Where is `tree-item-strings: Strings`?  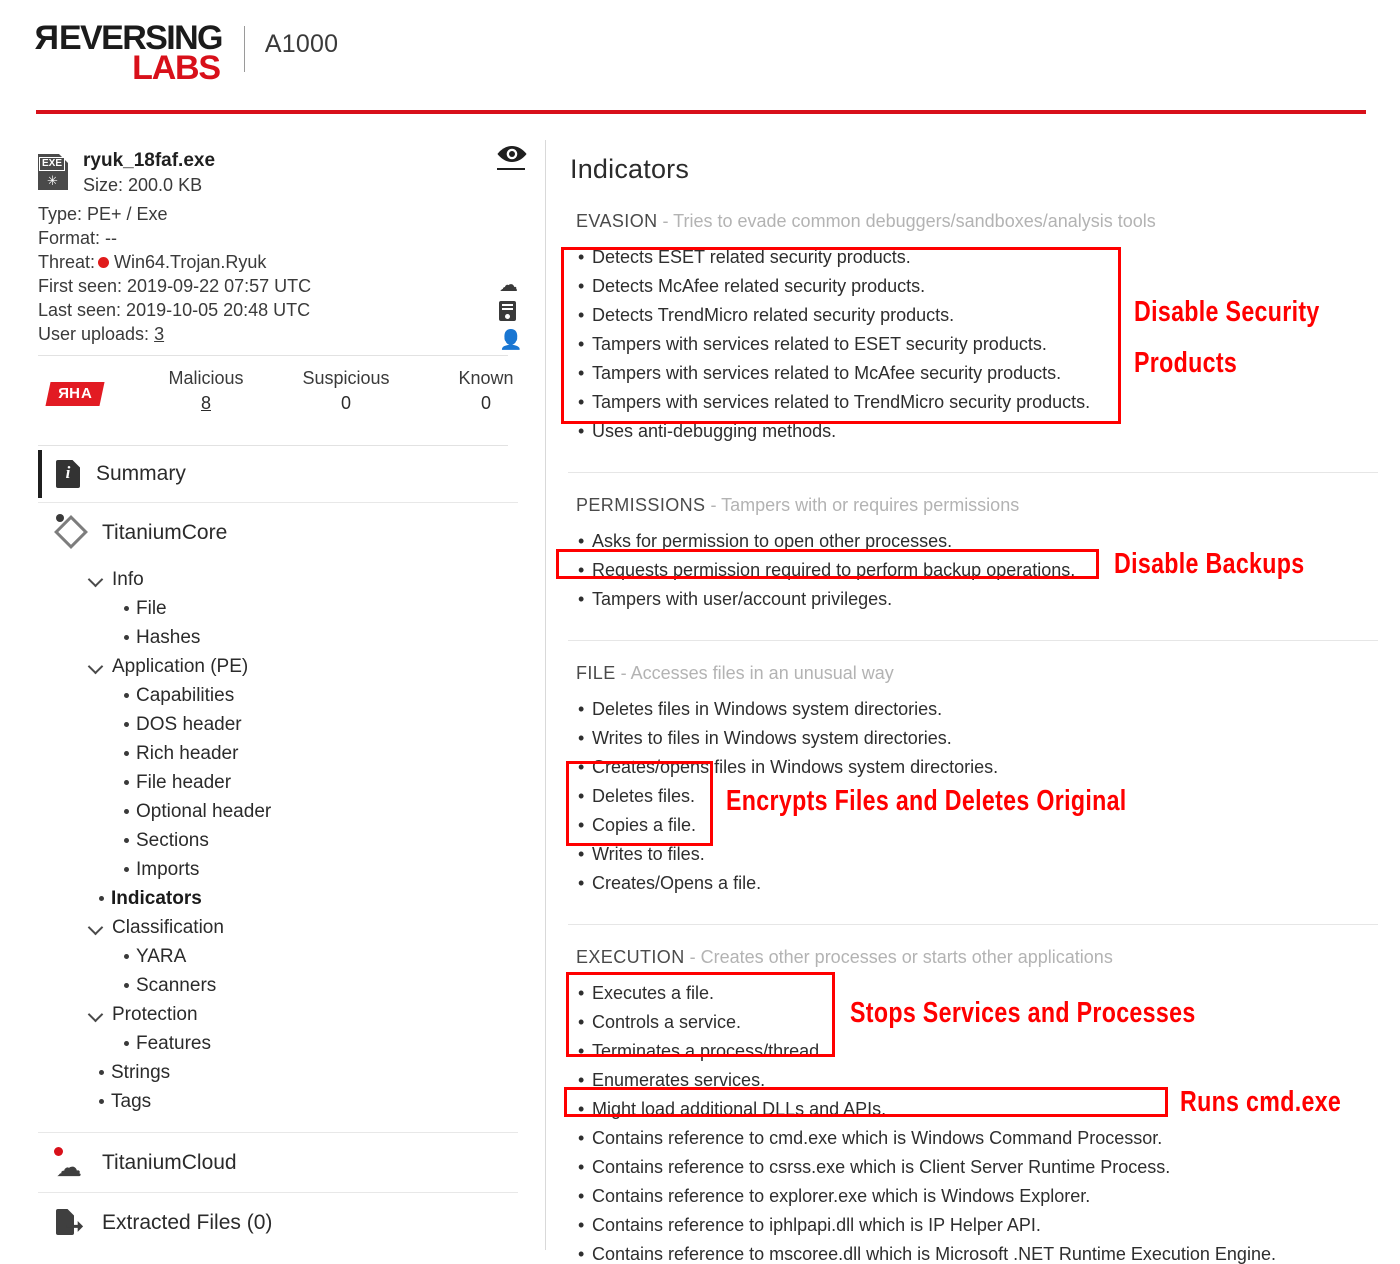 tree-item-strings: Strings is located at coordinates (278, 1072).